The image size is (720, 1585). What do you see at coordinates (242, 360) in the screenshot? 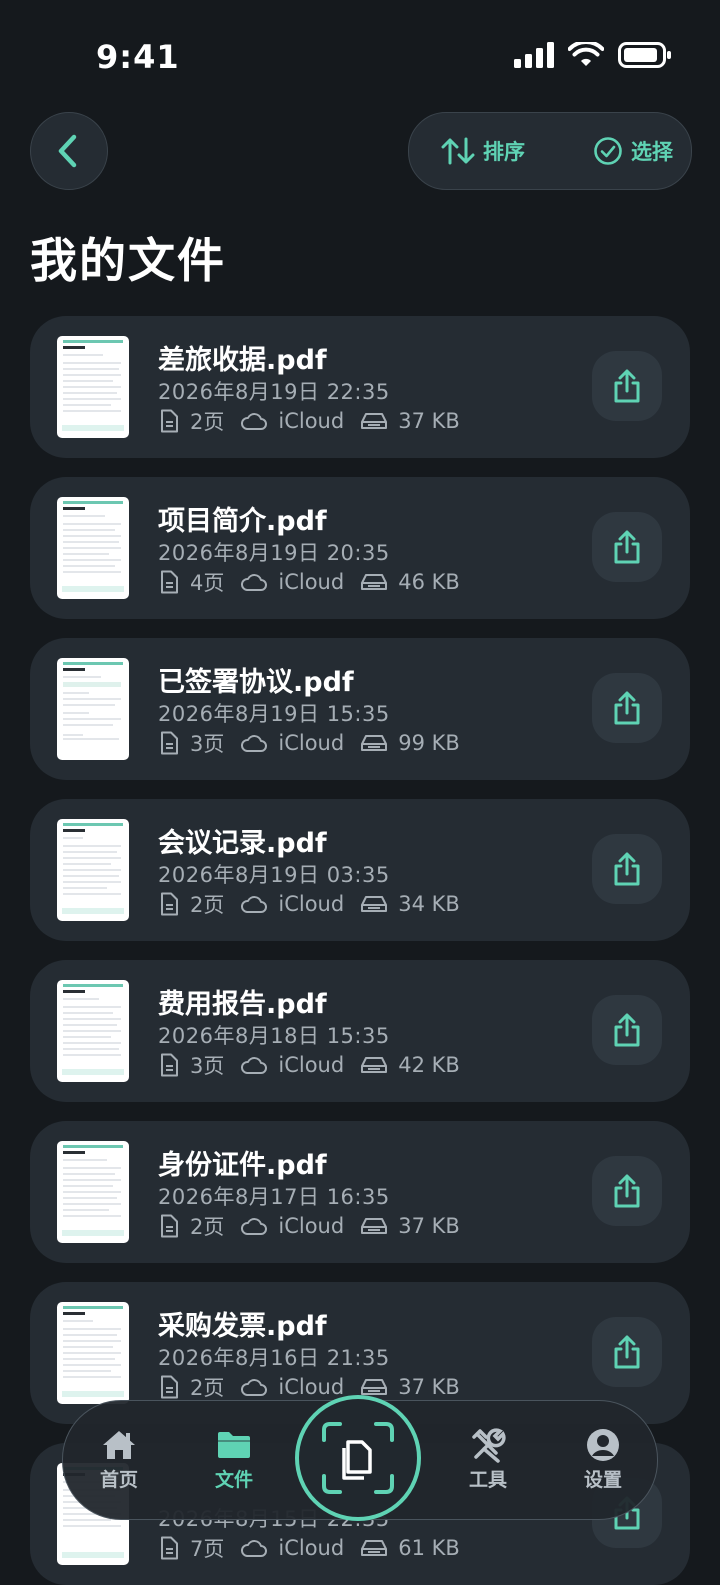
I see `file-name: 差旅收据.pdf` at bounding box center [242, 360].